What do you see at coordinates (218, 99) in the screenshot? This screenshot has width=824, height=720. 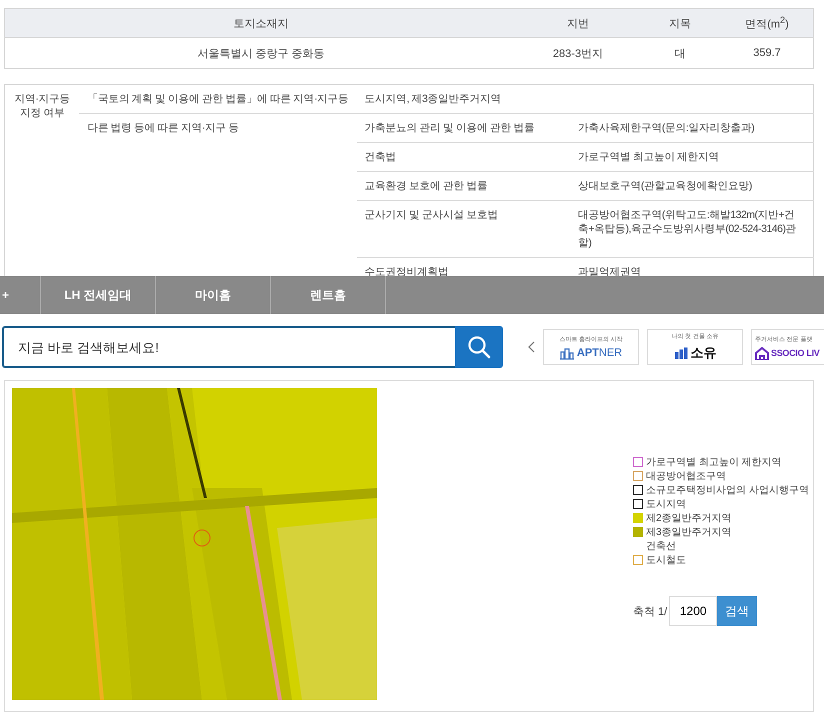 I see `table-cell: 「국토의 계획 및 이용에 관한 법률」에 따른 지역·지구등` at bounding box center [218, 99].